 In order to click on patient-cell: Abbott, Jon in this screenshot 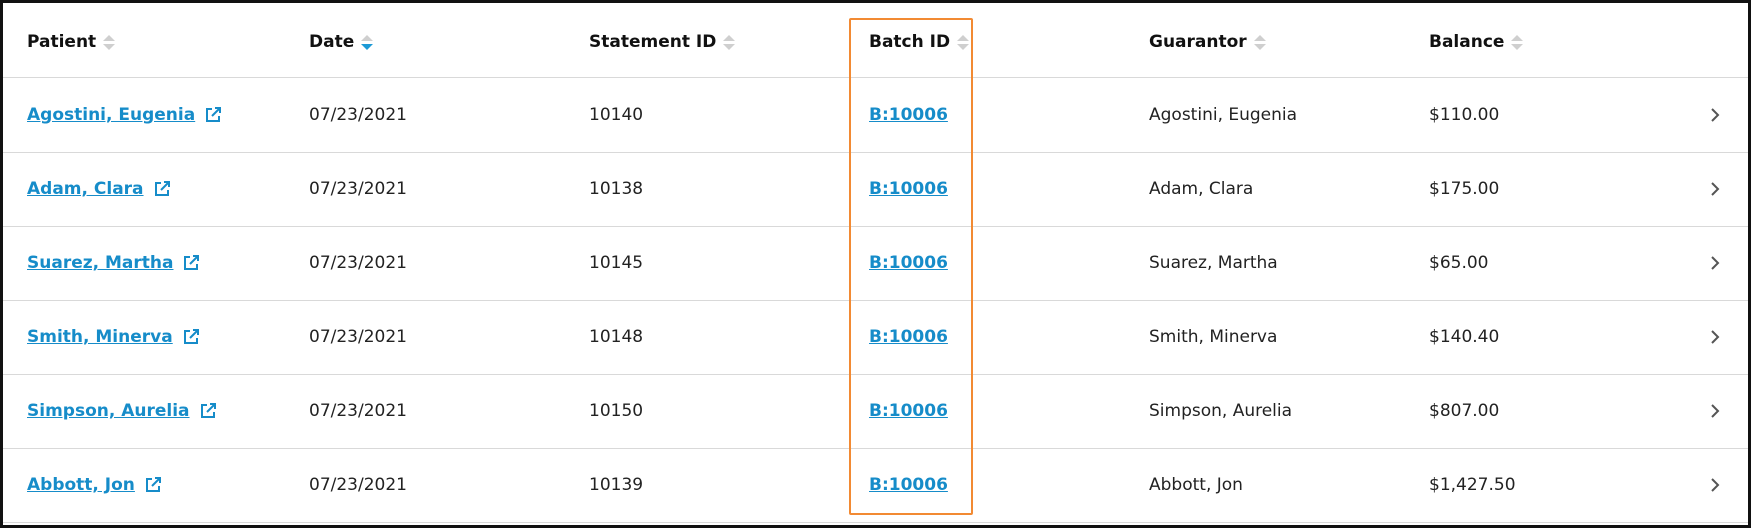, I will do `click(95, 485)`.